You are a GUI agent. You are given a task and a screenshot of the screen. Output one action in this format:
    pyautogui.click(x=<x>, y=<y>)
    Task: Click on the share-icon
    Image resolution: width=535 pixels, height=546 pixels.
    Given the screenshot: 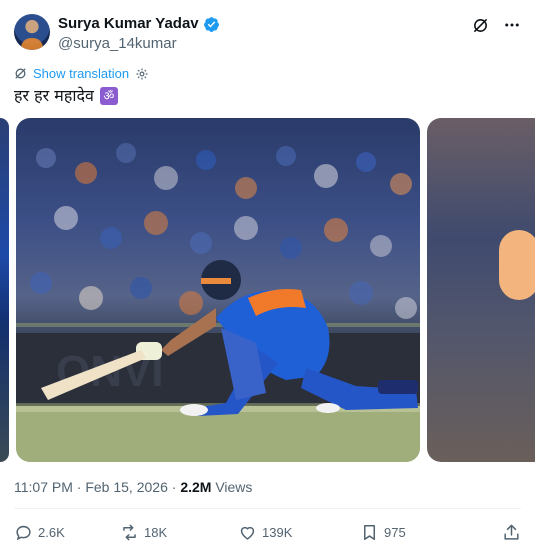 What is the action you would take?
    pyautogui.click(x=511, y=532)
    